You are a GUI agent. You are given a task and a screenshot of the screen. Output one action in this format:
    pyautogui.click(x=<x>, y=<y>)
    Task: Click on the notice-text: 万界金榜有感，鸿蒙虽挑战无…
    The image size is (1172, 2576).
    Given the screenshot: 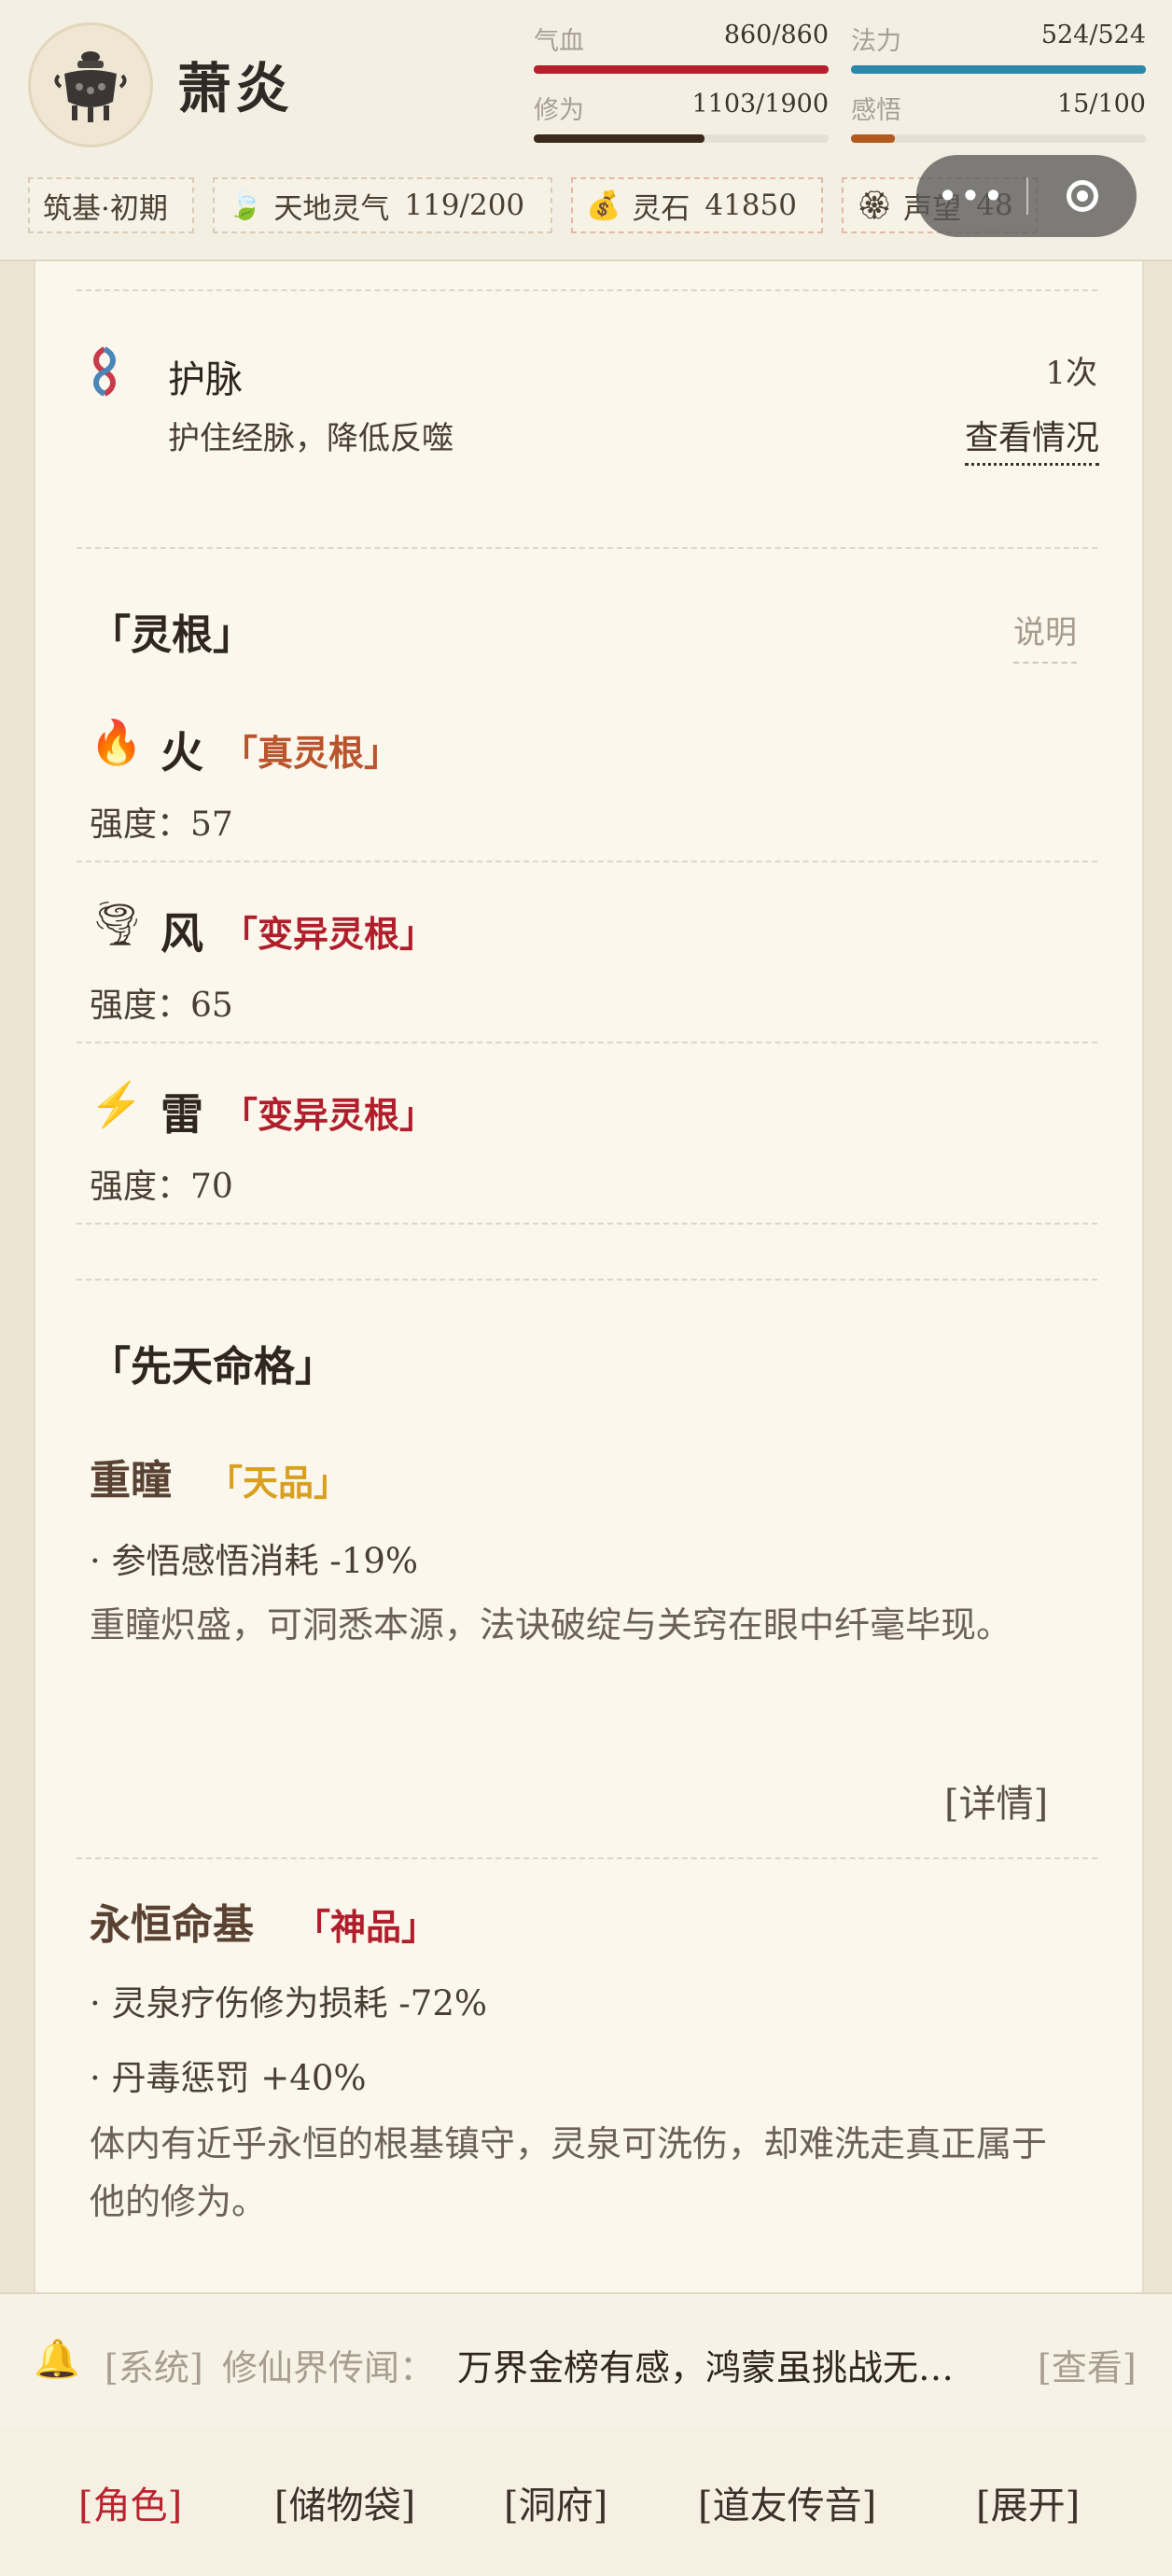 What is the action you would take?
    pyautogui.click(x=706, y=2367)
    